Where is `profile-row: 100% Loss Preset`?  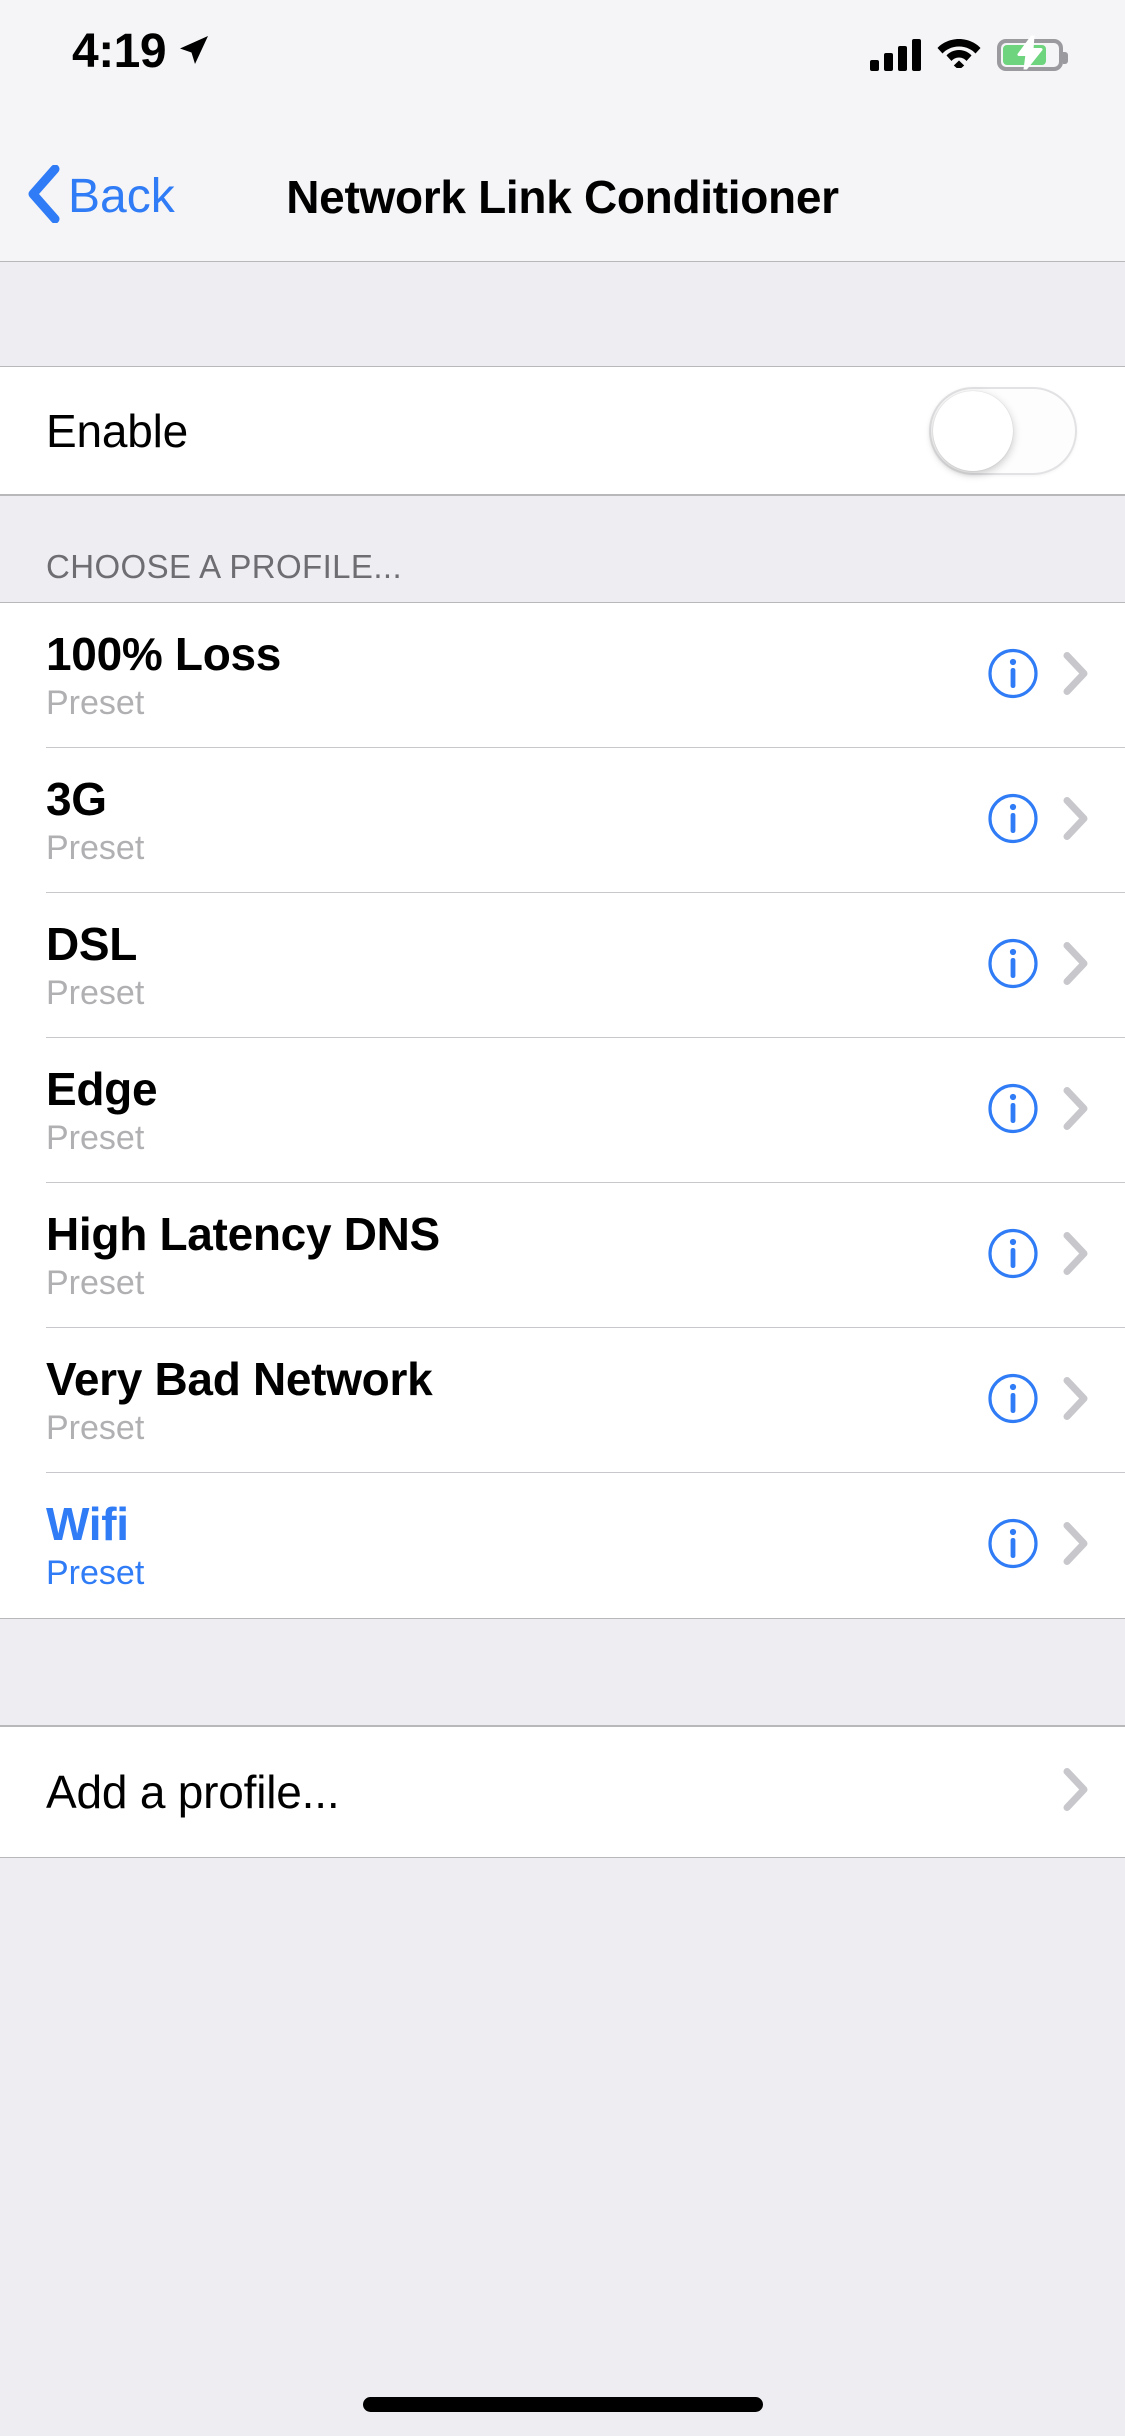
profile-row: 100% Loss Preset is located at coordinates (562, 675).